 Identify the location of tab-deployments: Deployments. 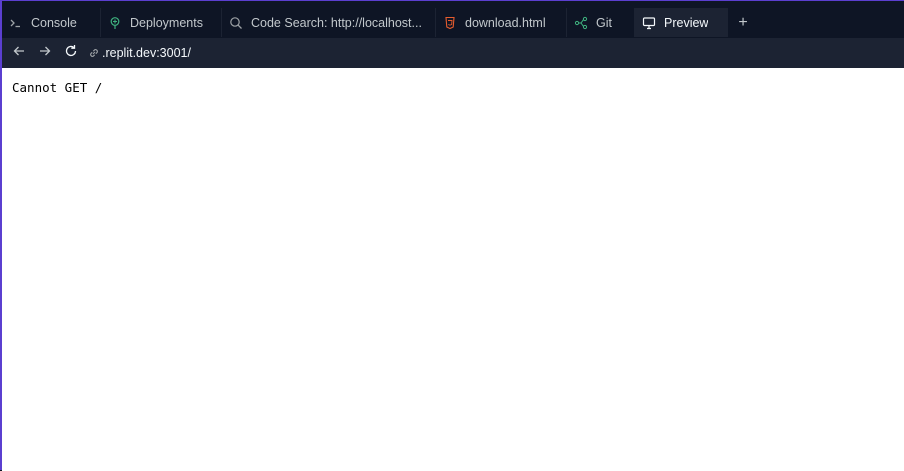
(161, 22).